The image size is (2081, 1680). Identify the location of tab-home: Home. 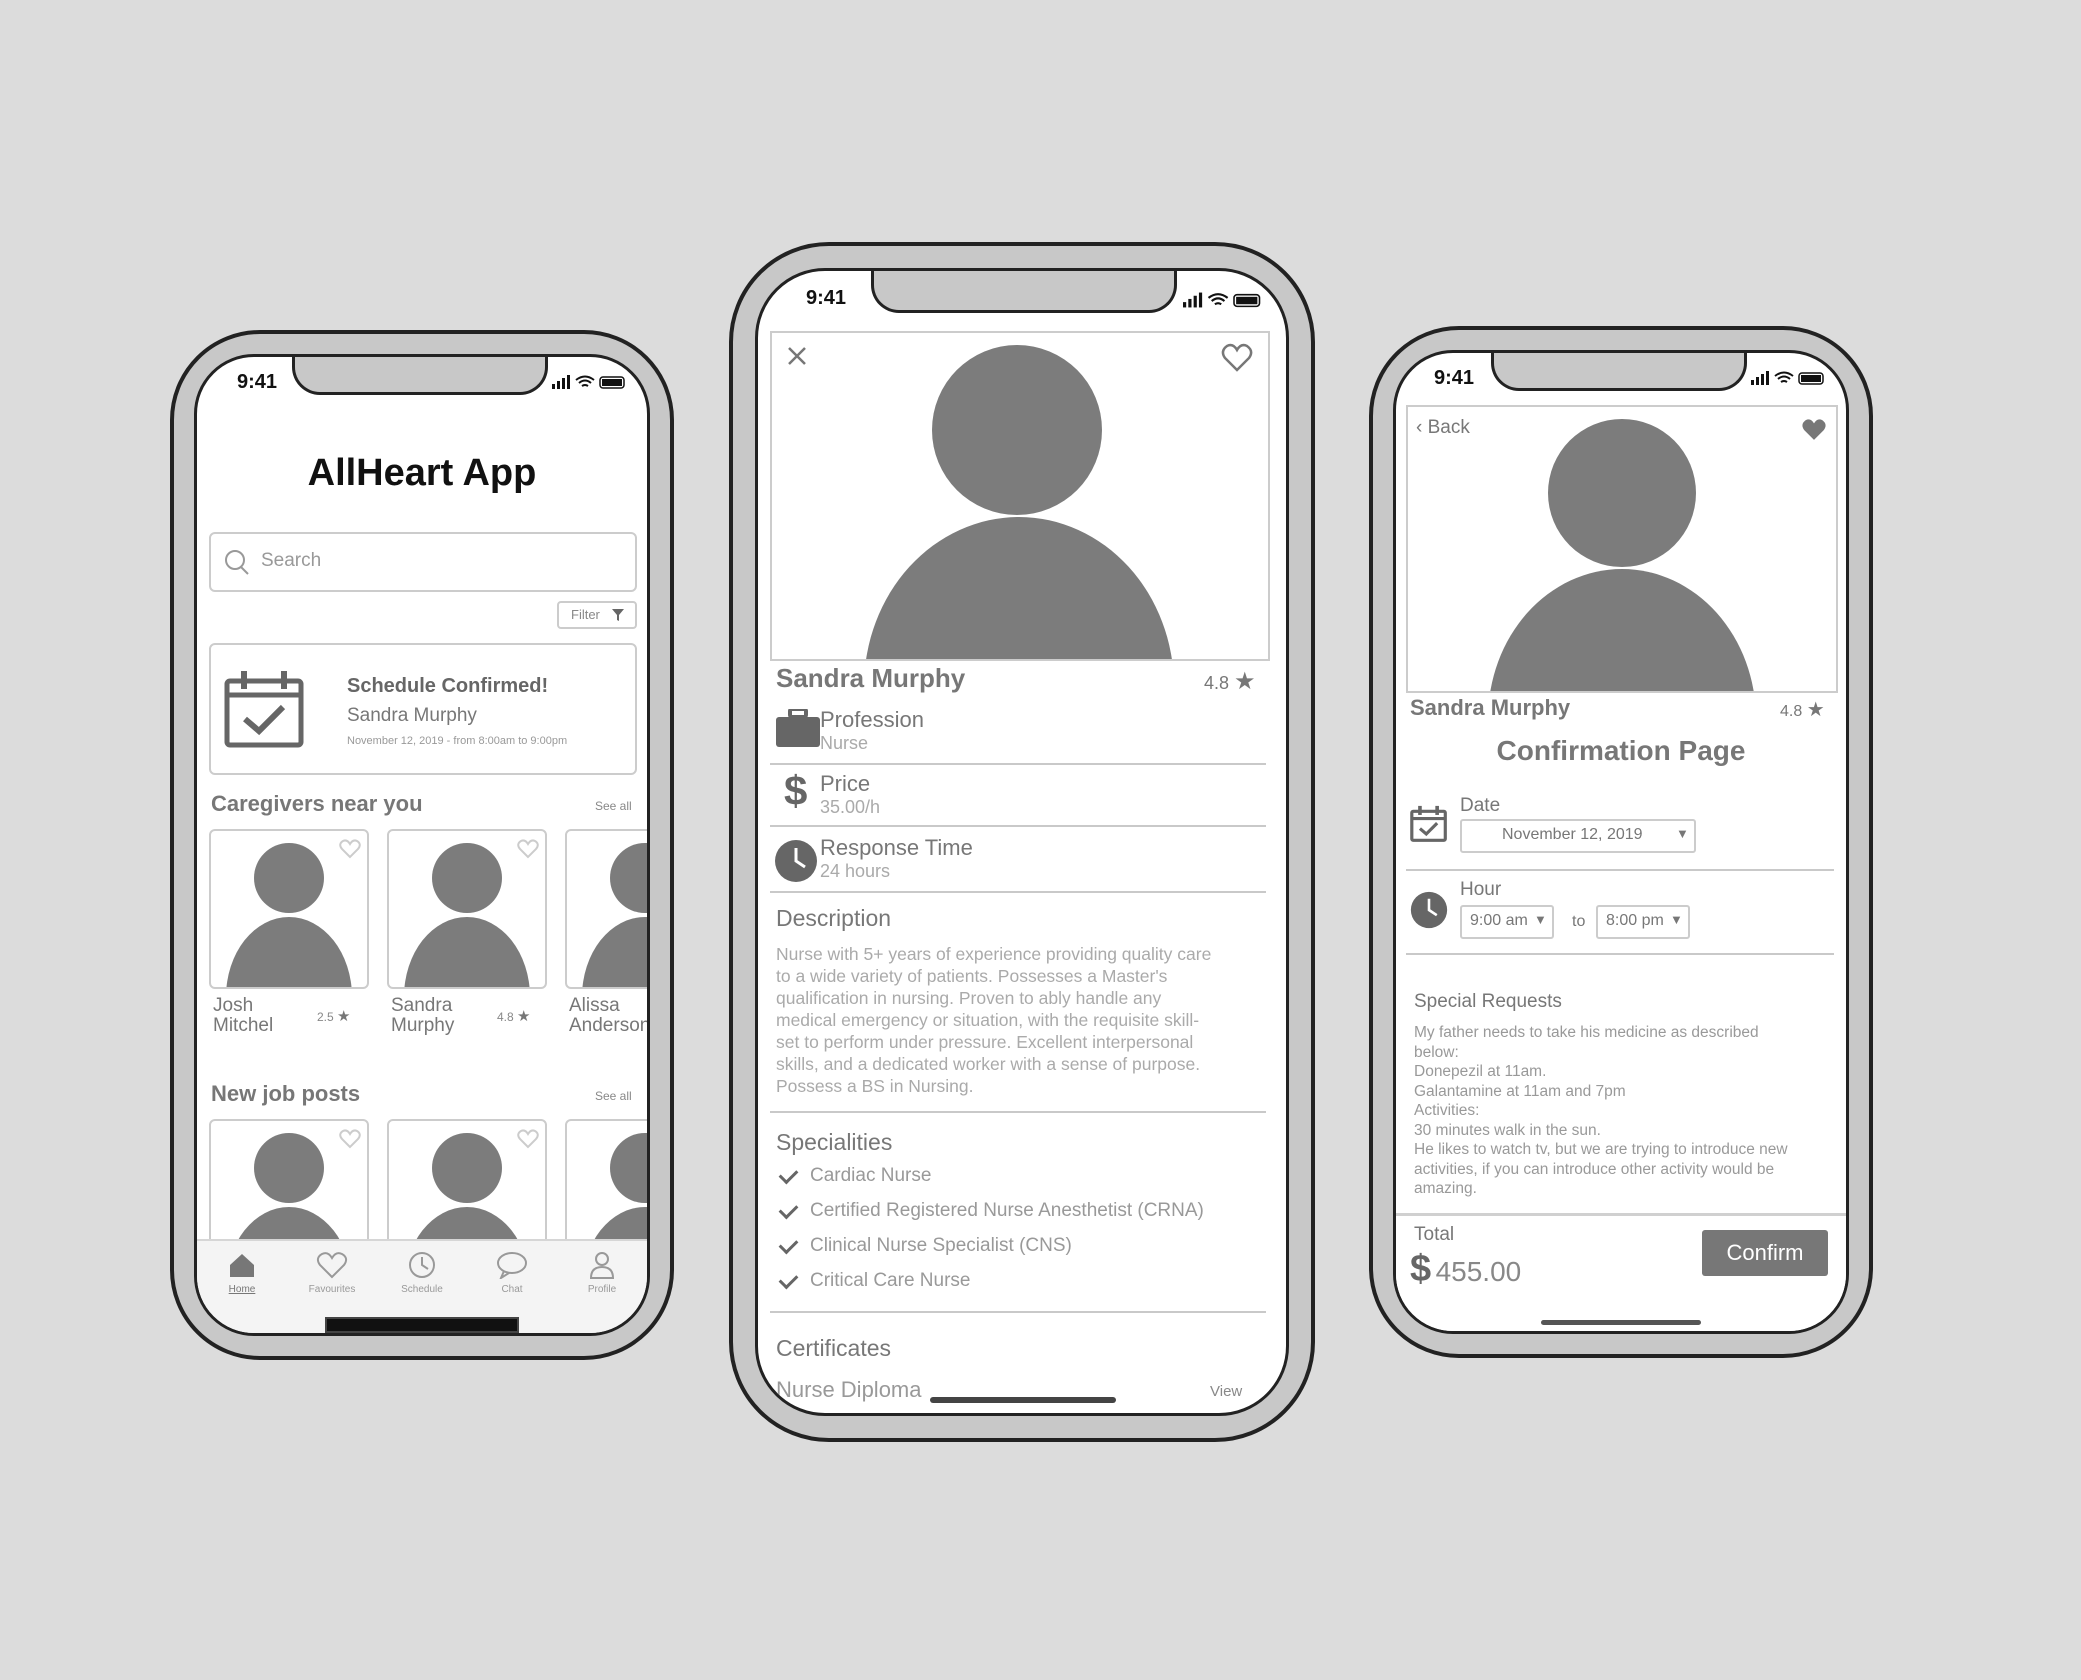
(242, 1273).